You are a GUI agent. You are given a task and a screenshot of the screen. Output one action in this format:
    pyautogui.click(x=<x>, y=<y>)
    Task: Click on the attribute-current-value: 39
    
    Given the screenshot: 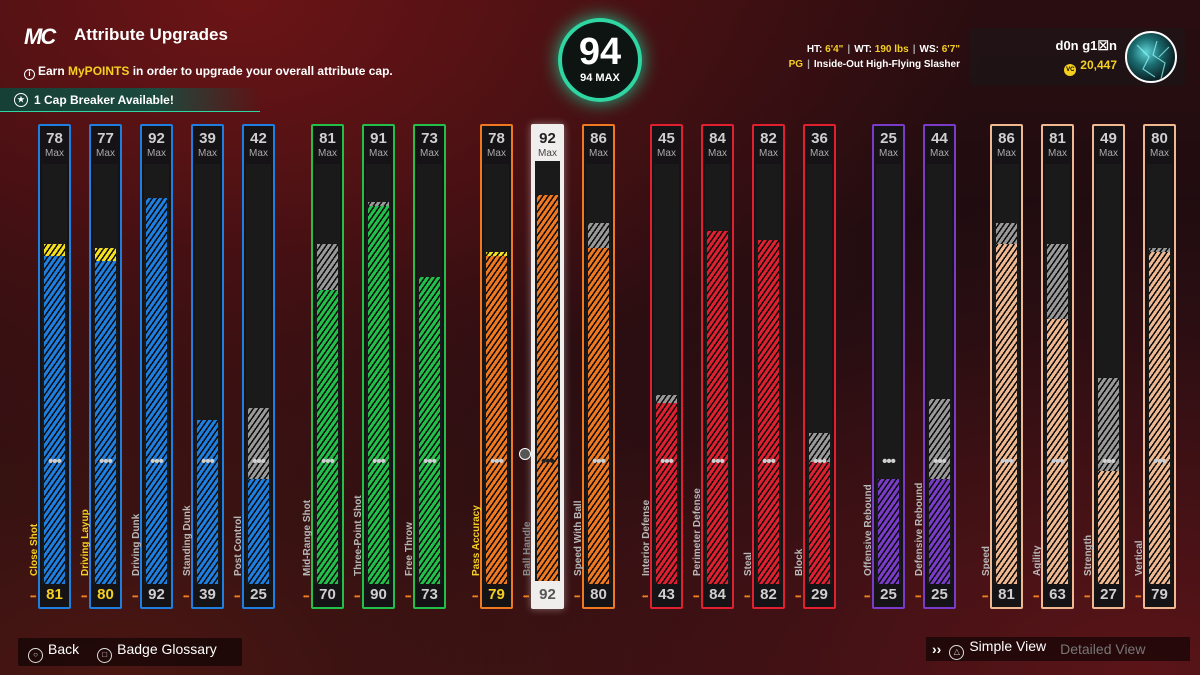 What is the action you would take?
    pyautogui.click(x=207, y=594)
    